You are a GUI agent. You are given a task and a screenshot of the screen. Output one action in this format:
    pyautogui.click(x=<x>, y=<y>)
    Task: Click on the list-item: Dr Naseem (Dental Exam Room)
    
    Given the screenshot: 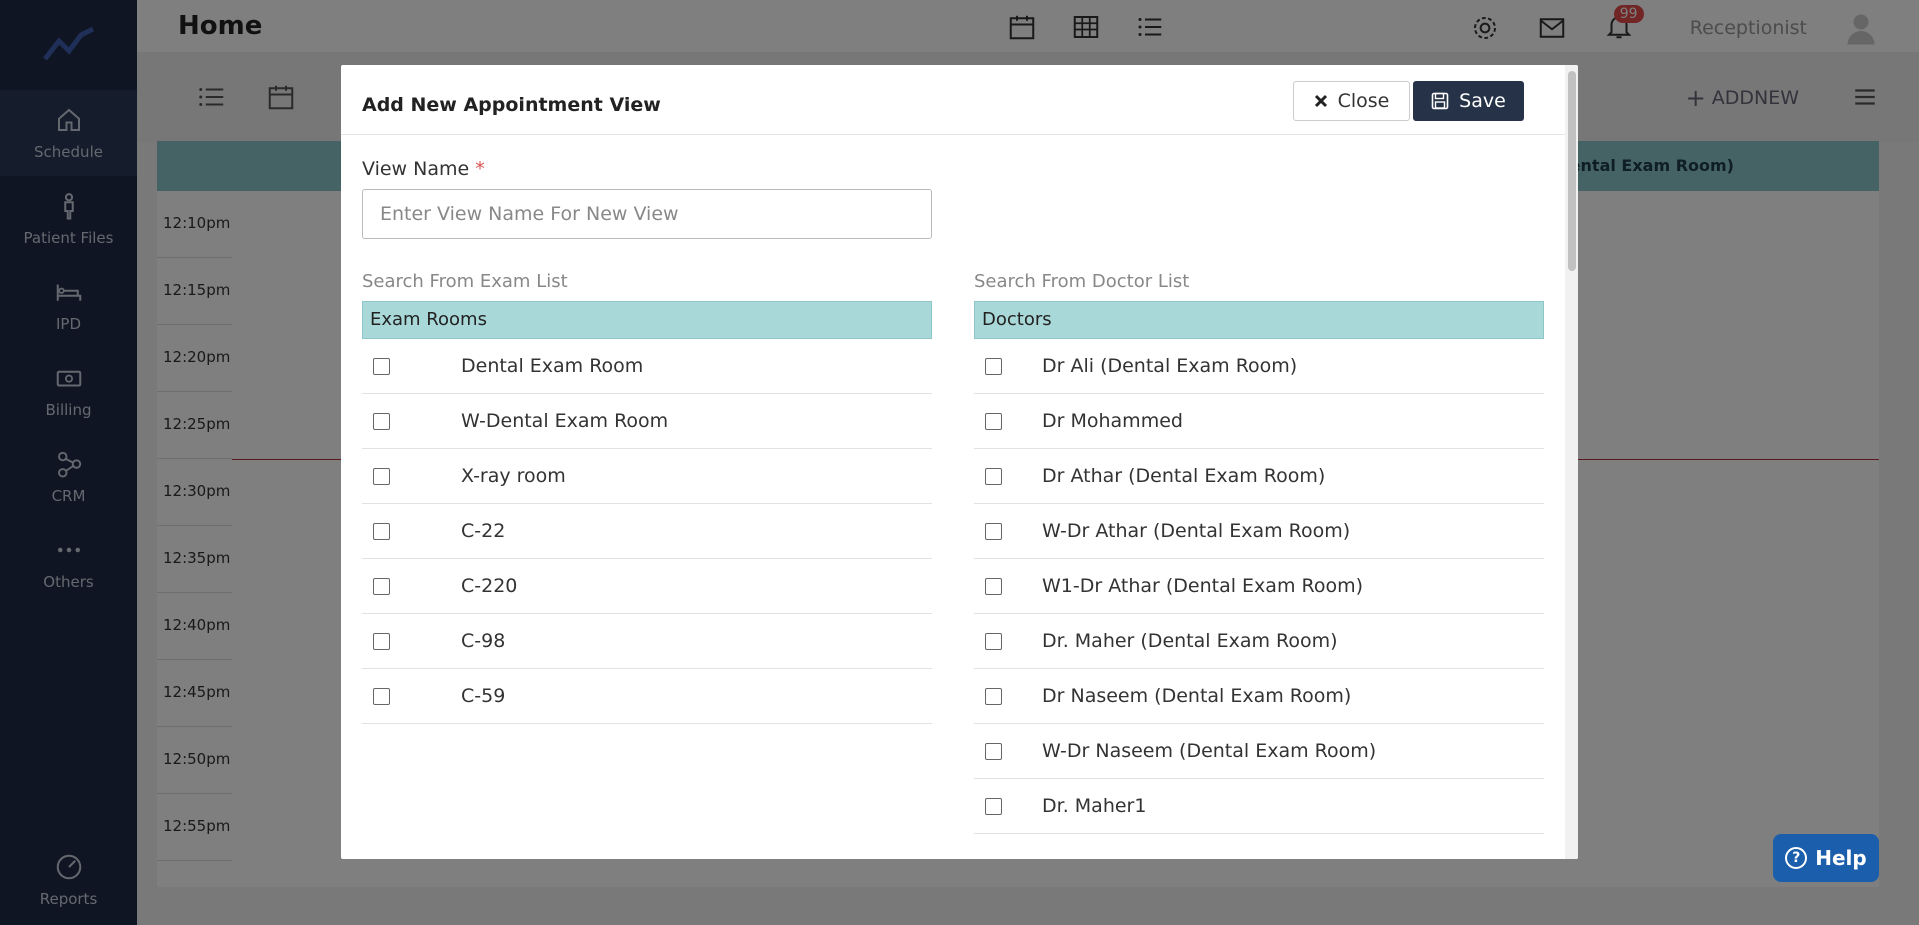 What is the action you would take?
    pyautogui.click(x=1259, y=696)
    